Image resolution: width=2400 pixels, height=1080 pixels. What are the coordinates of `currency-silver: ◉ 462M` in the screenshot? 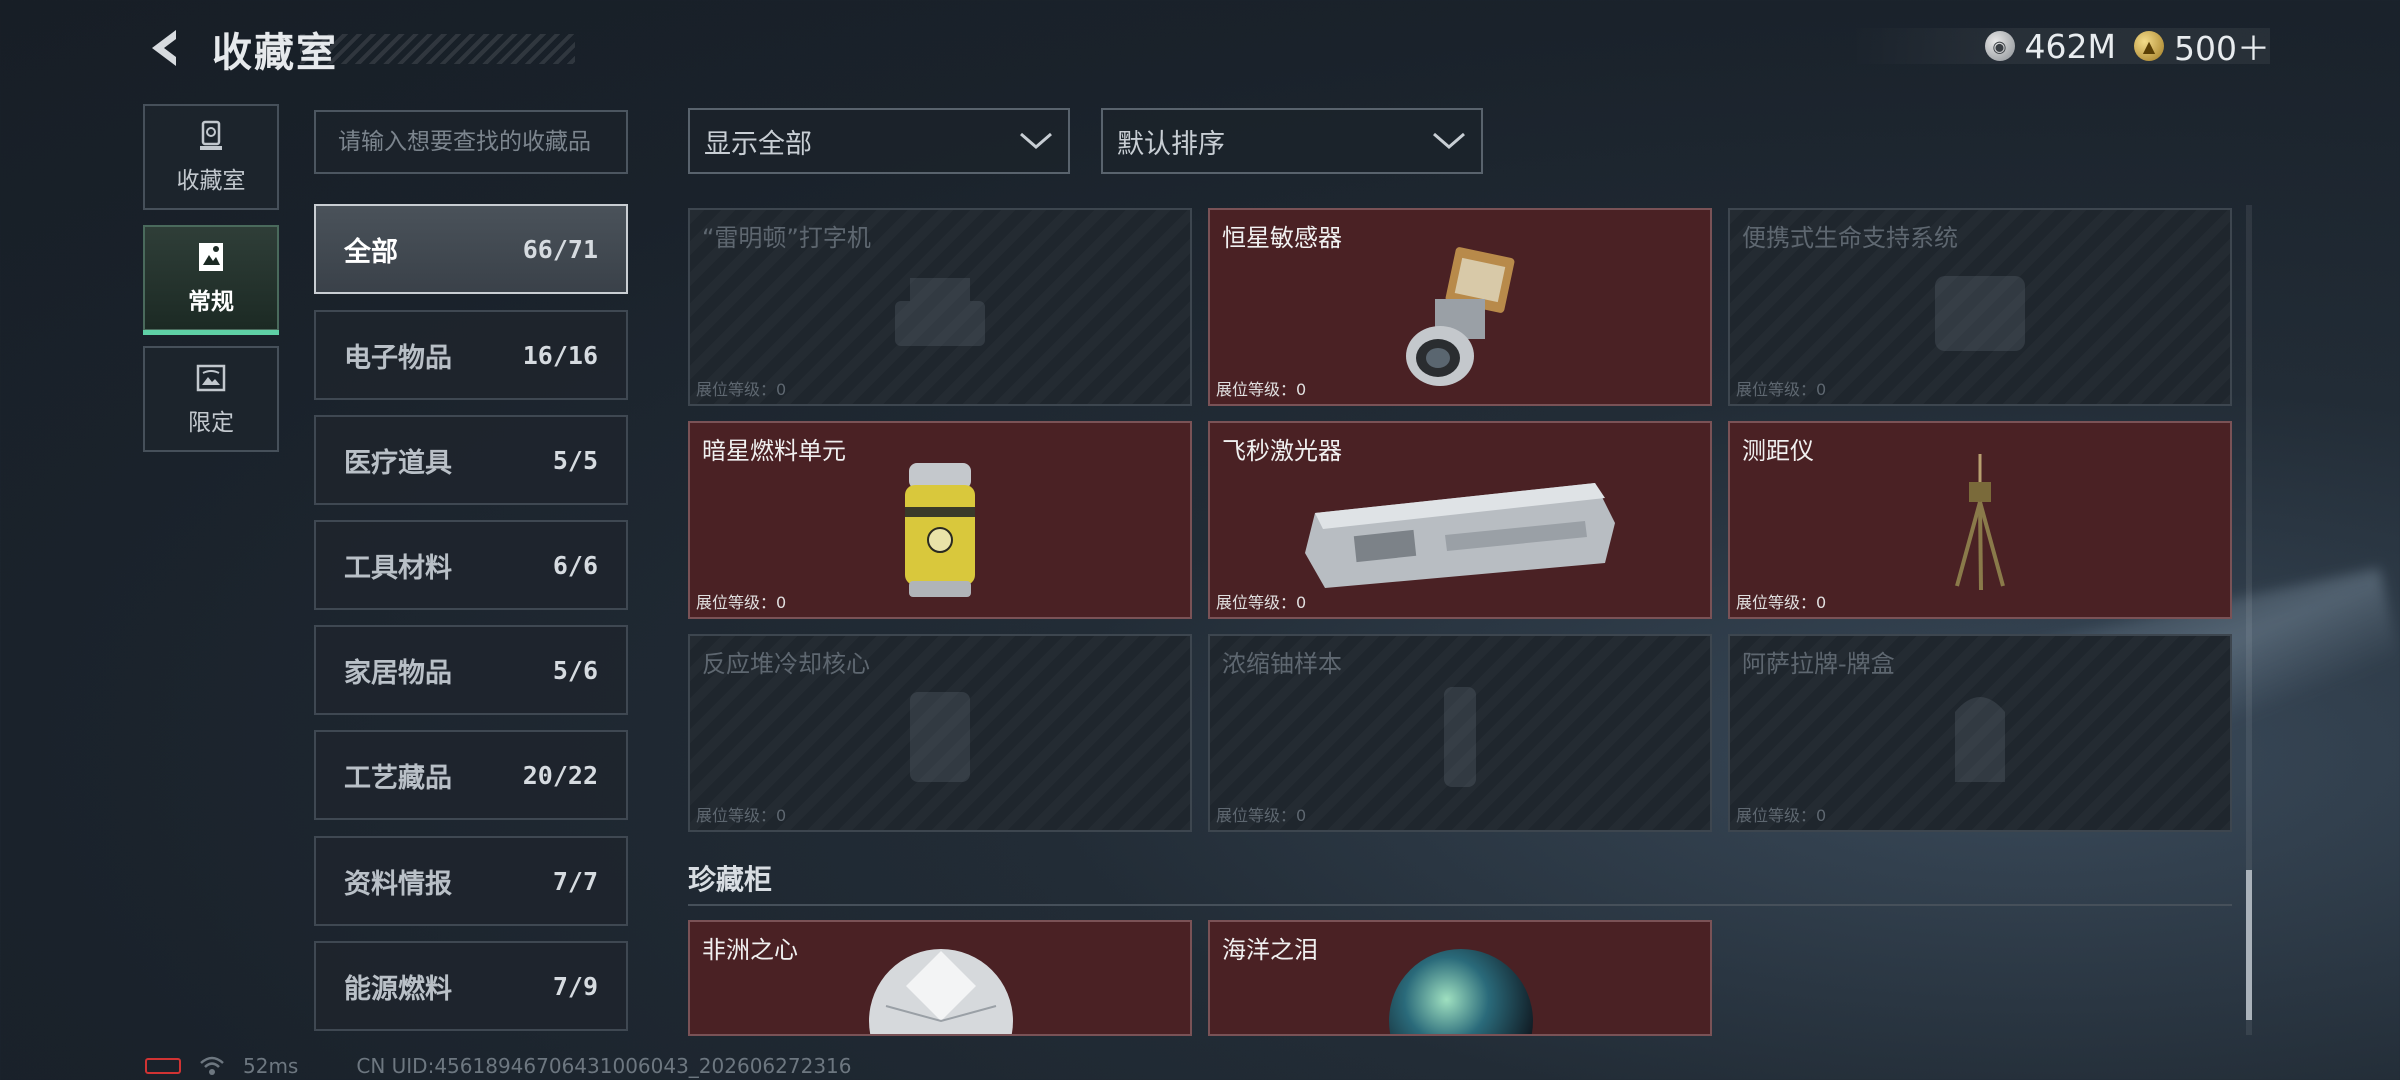 It's located at (2050, 46).